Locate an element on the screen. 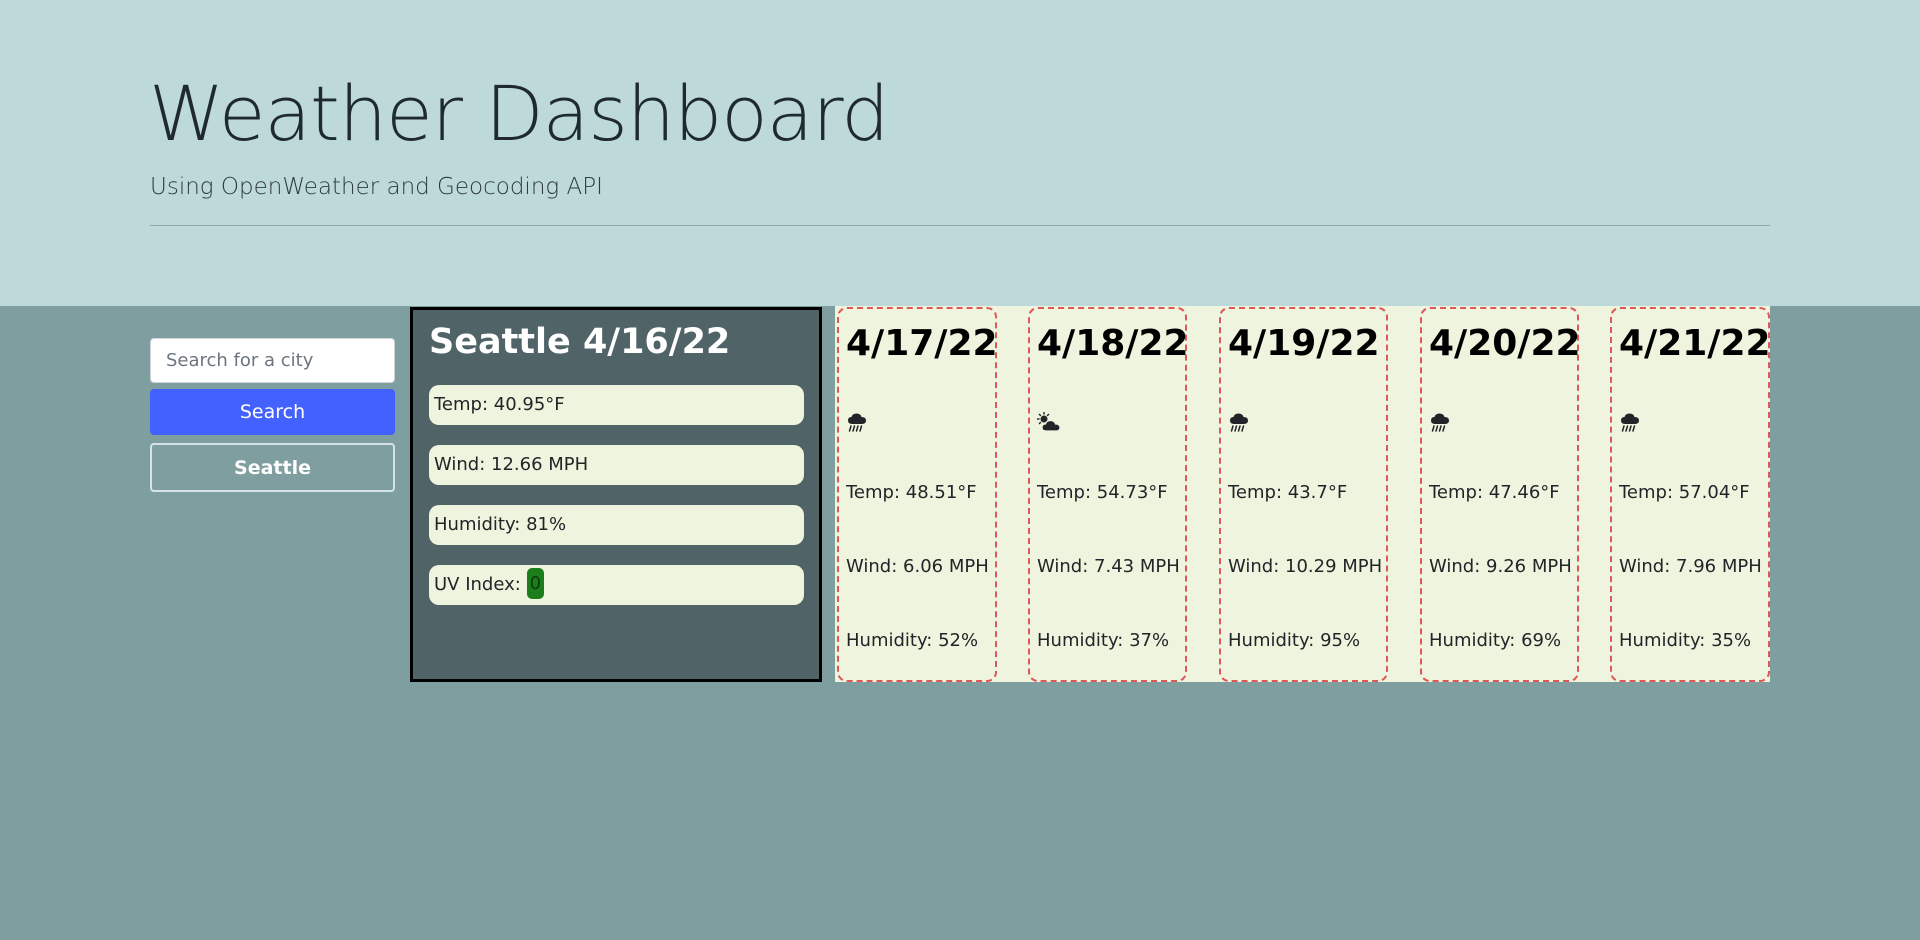  forecast-date: 4/21/22 is located at coordinates (1695, 343).